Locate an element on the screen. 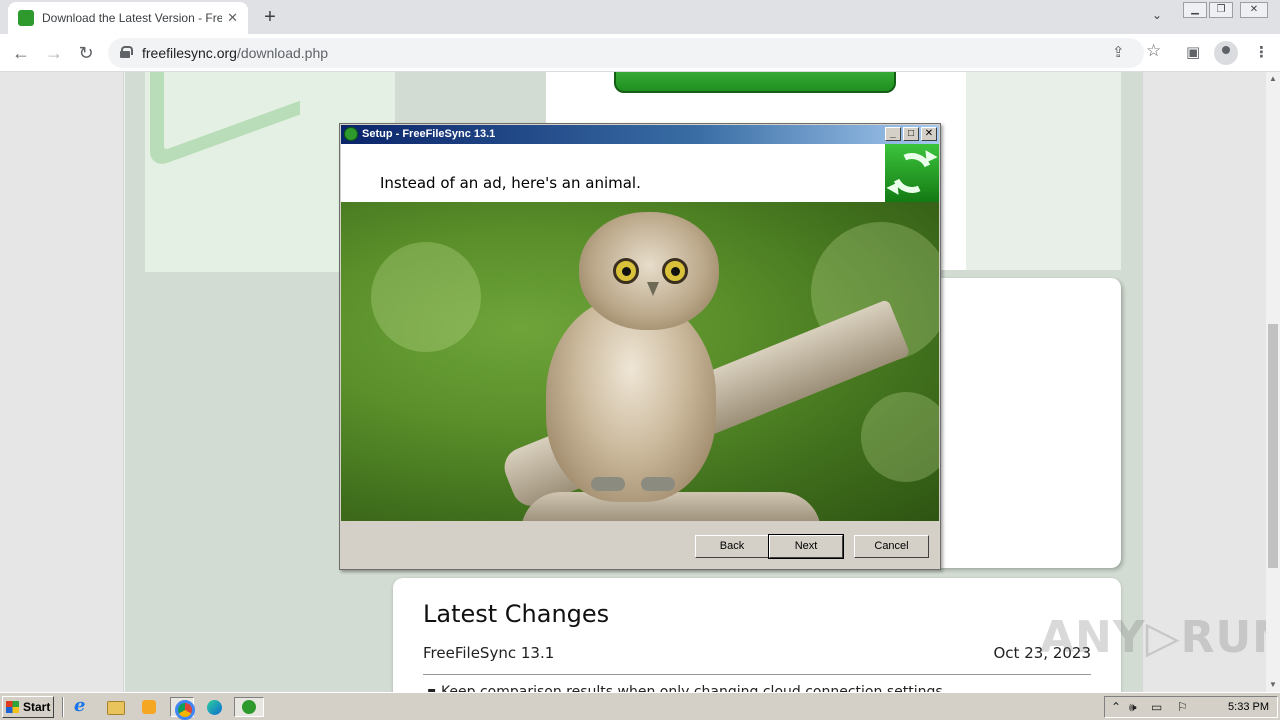  back-button: Back is located at coordinates (732, 546).